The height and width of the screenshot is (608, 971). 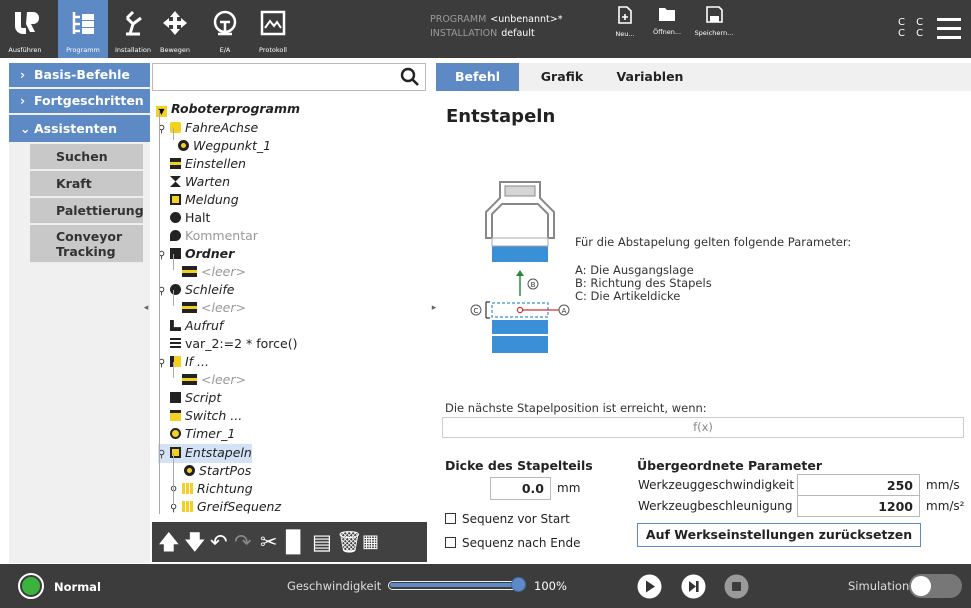 I want to click on wizard-search: Suchen, so click(x=86, y=157).